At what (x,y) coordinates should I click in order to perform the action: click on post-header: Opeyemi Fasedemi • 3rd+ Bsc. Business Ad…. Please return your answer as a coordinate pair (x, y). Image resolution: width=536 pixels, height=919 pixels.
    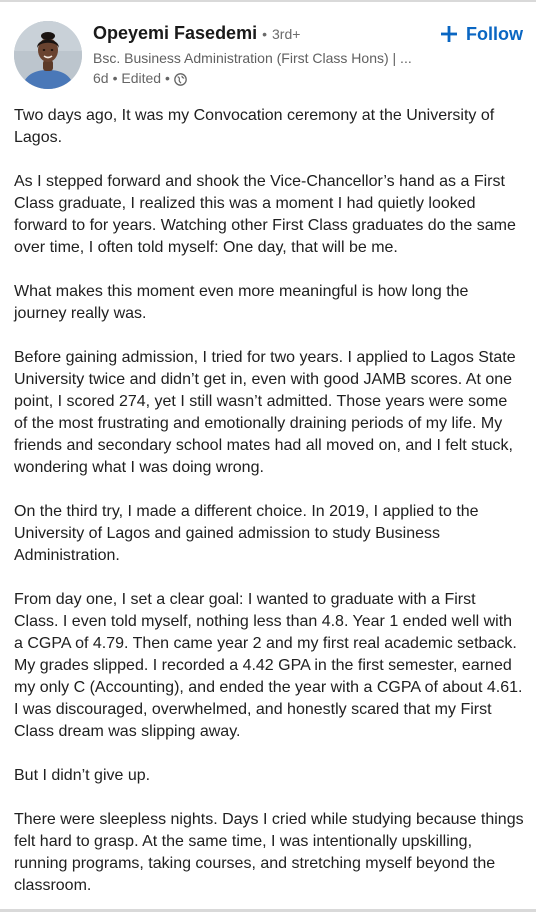
    Looking at the image, I should click on (268, 47).